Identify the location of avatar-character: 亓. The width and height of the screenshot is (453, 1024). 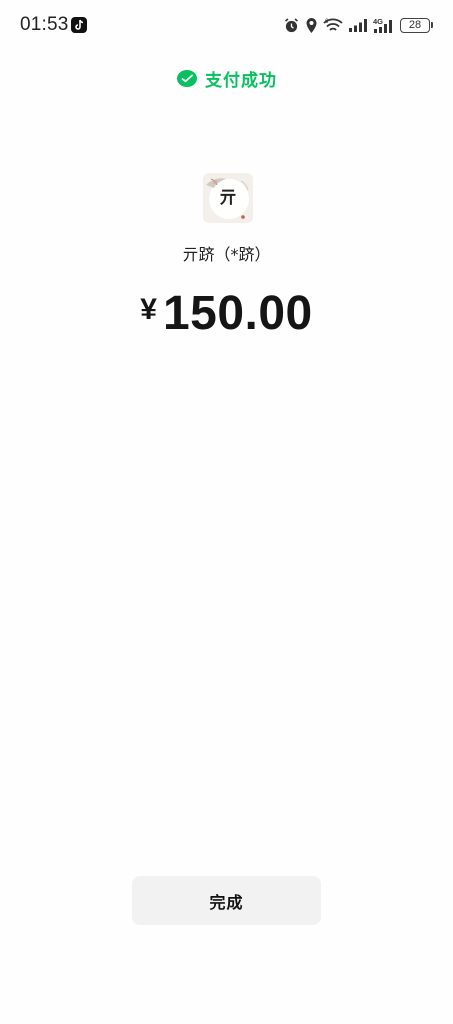
(228, 198).